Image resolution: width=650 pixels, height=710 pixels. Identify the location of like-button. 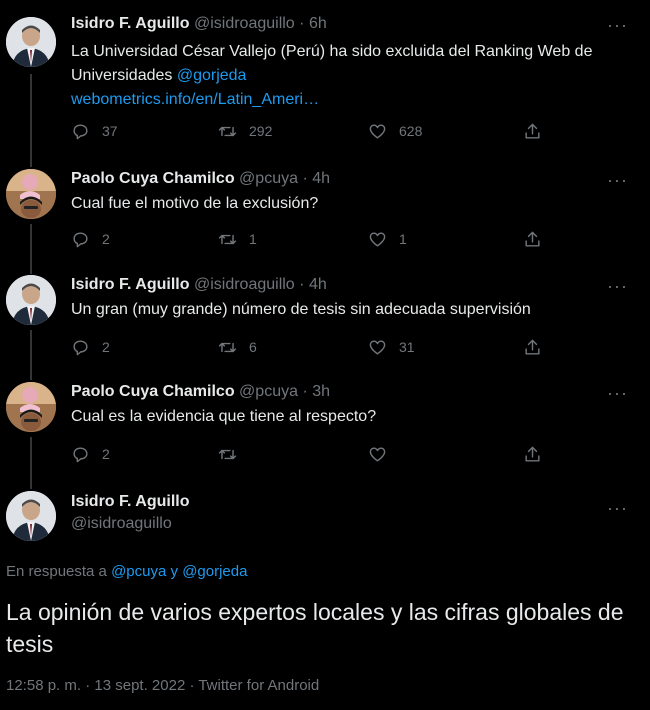
(383, 454).